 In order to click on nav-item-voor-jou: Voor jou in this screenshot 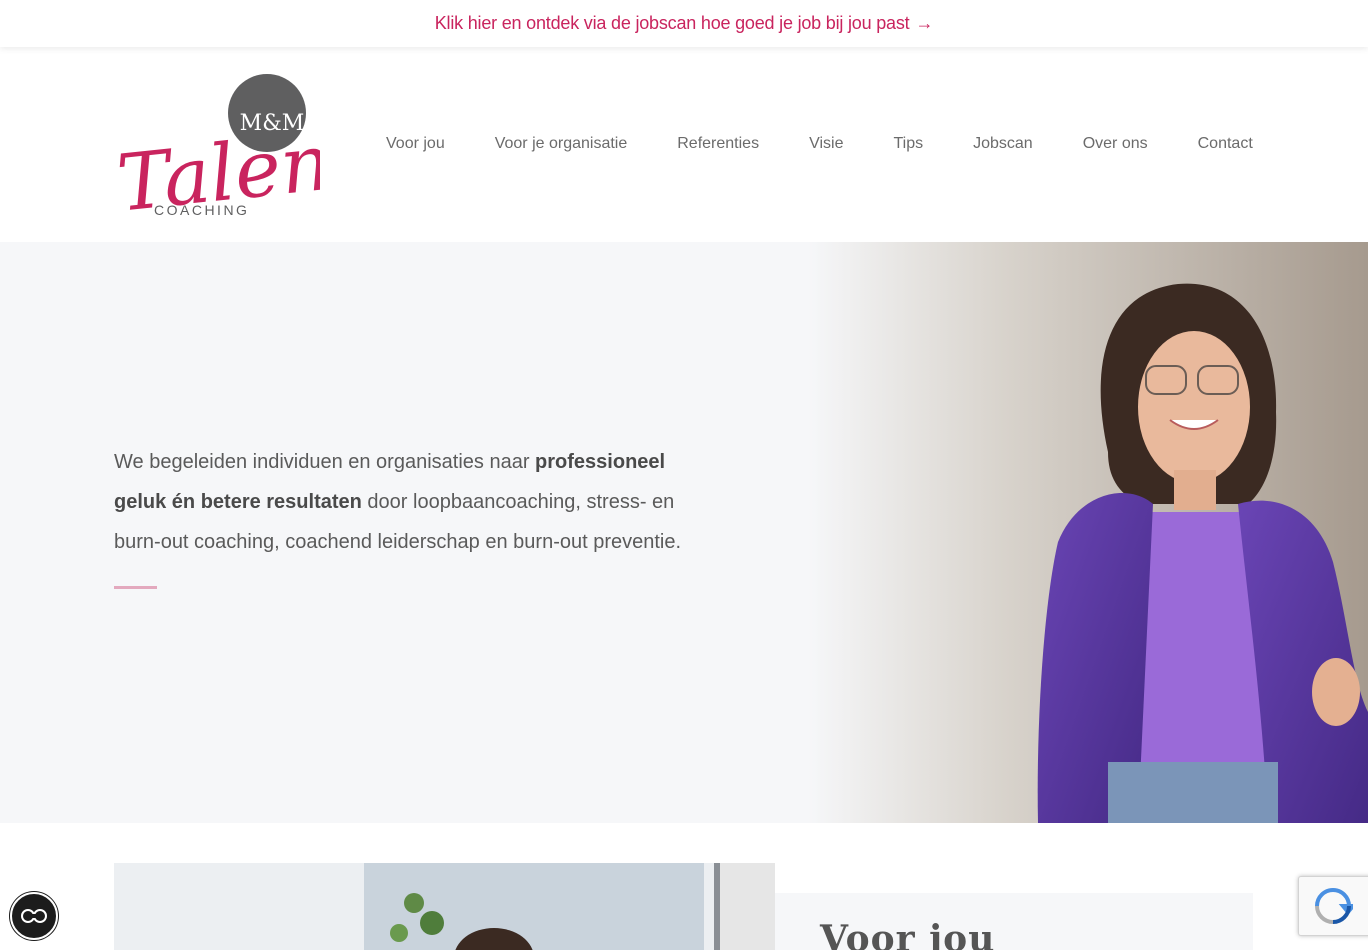, I will do `click(415, 144)`.